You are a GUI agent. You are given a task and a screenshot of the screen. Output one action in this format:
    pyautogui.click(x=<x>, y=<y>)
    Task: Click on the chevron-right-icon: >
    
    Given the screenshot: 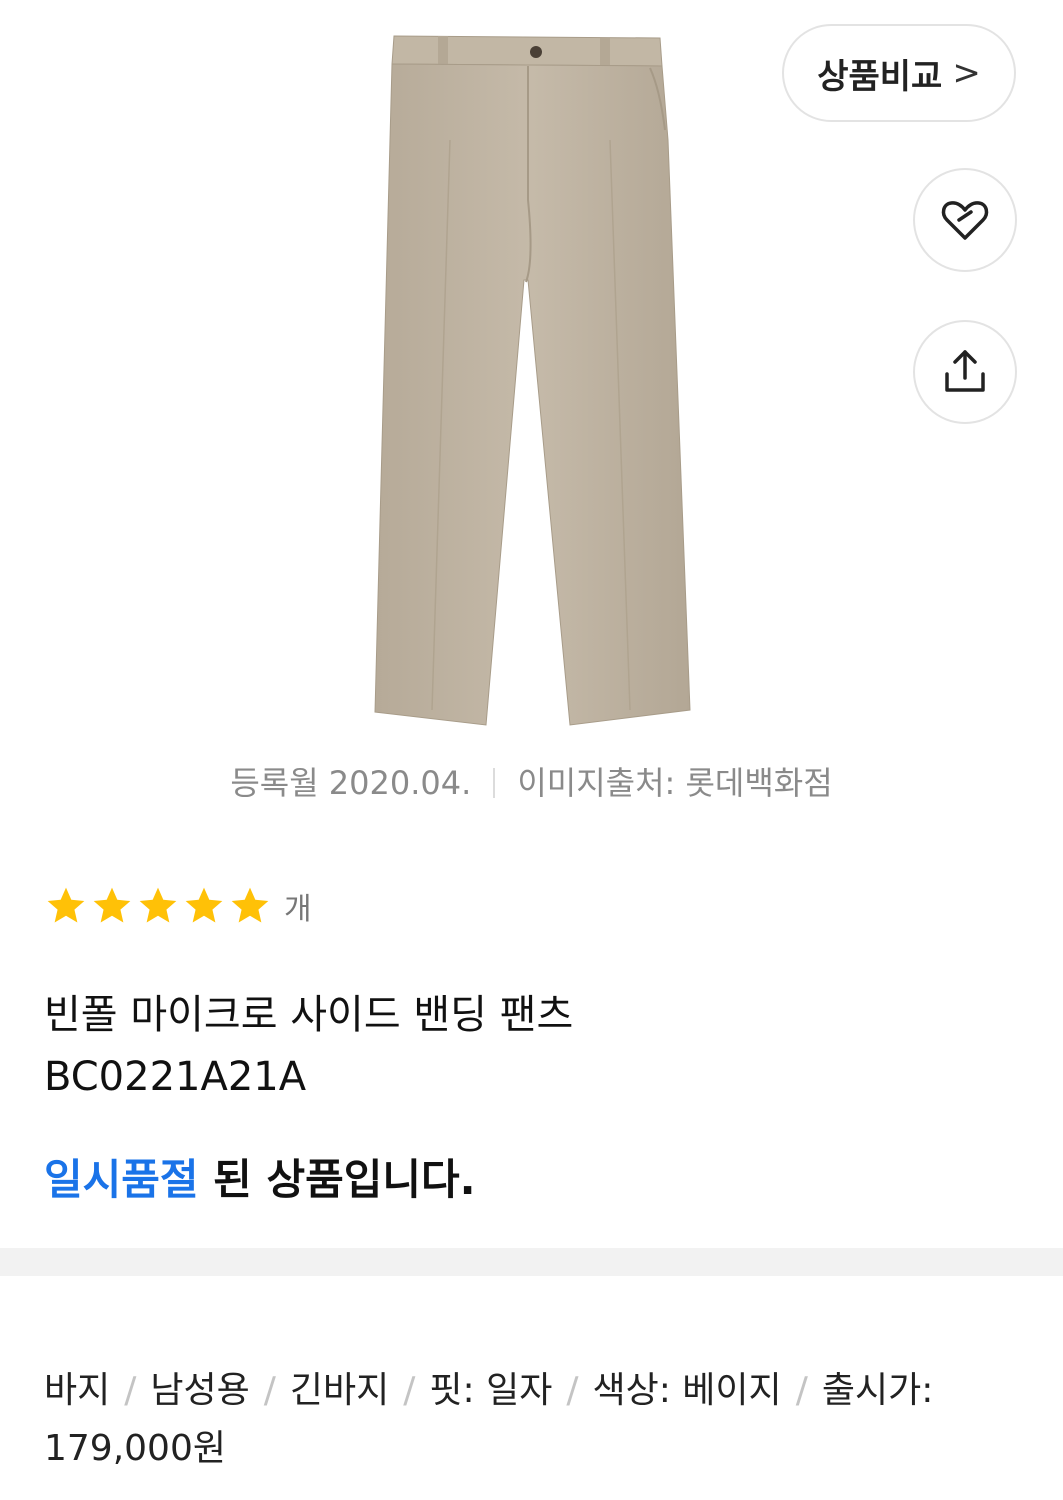 What is the action you would take?
    pyautogui.click(x=966, y=73)
    